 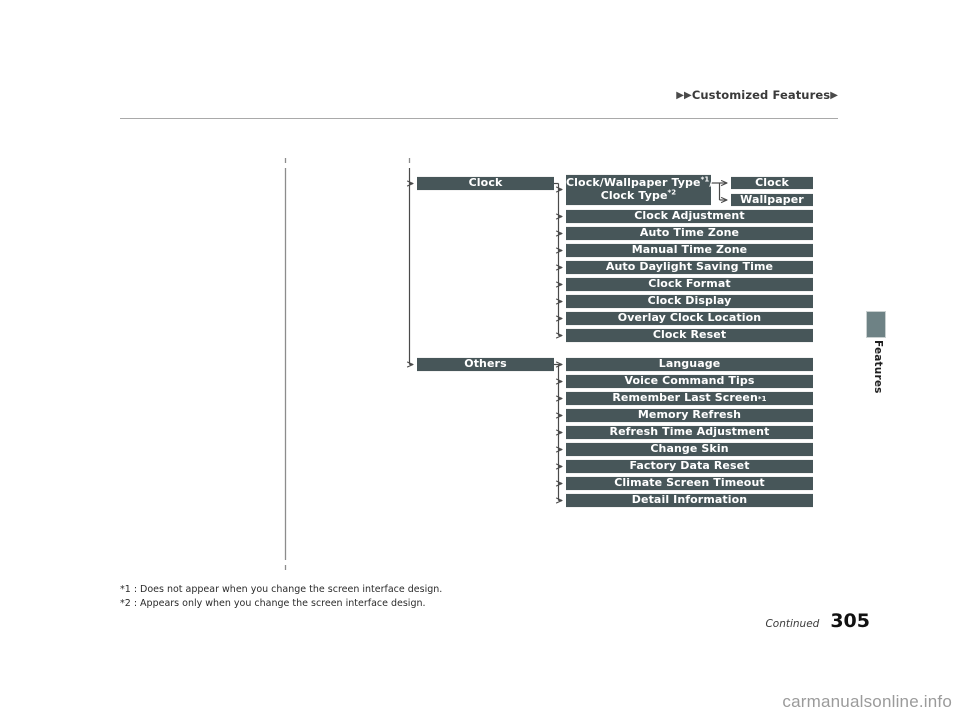 What do you see at coordinates (485, 183) in the screenshot?
I see `menu-node-clock: Clock` at bounding box center [485, 183].